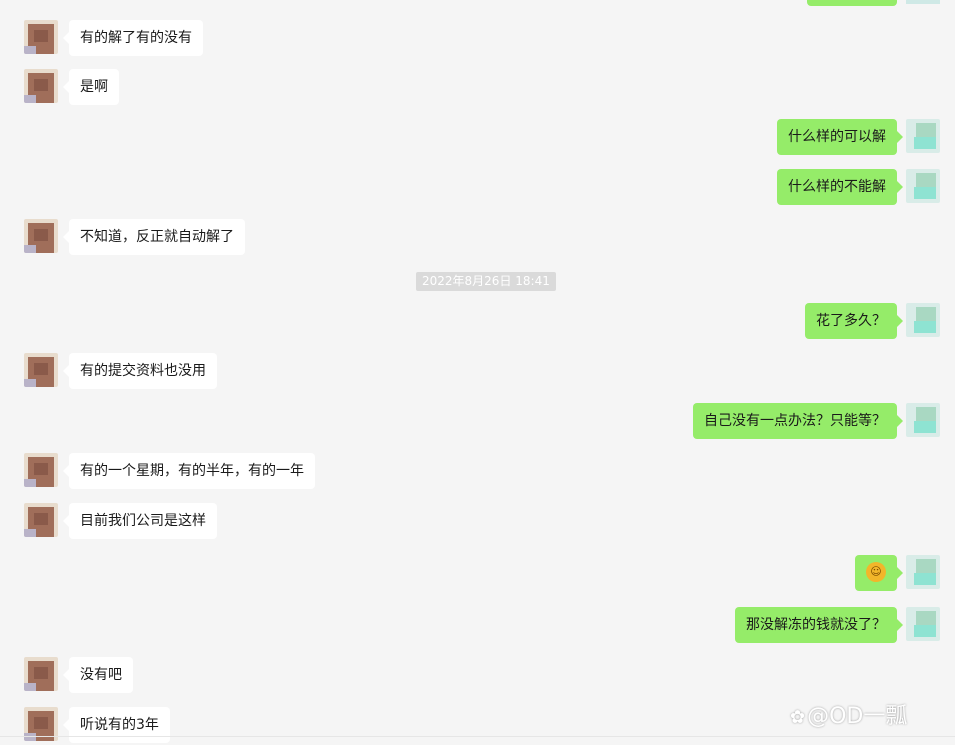  I want to click on message-bubble: 自己没有一点办法？只能等？, so click(798, 421).